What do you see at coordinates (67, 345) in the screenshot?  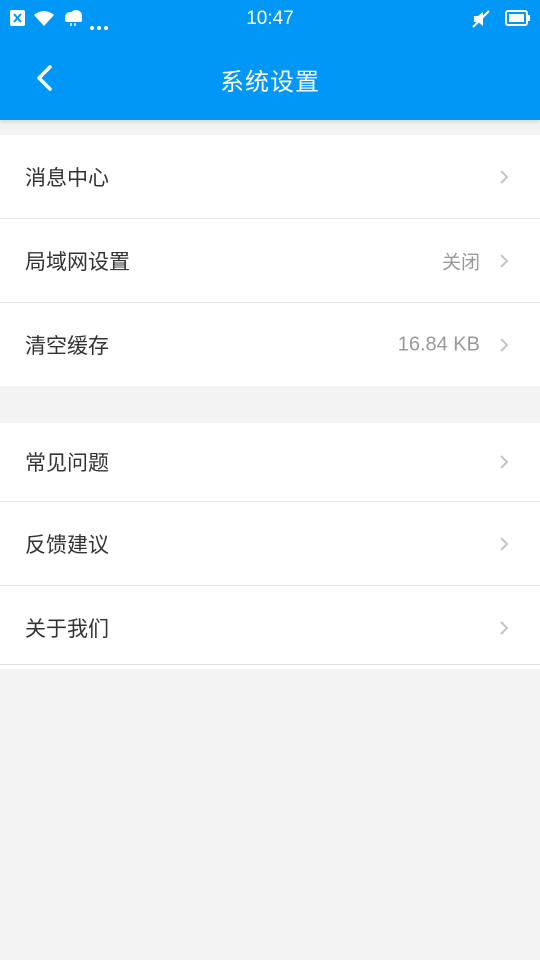 I see `menu-item-label: 清空缓存` at bounding box center [67, 345].